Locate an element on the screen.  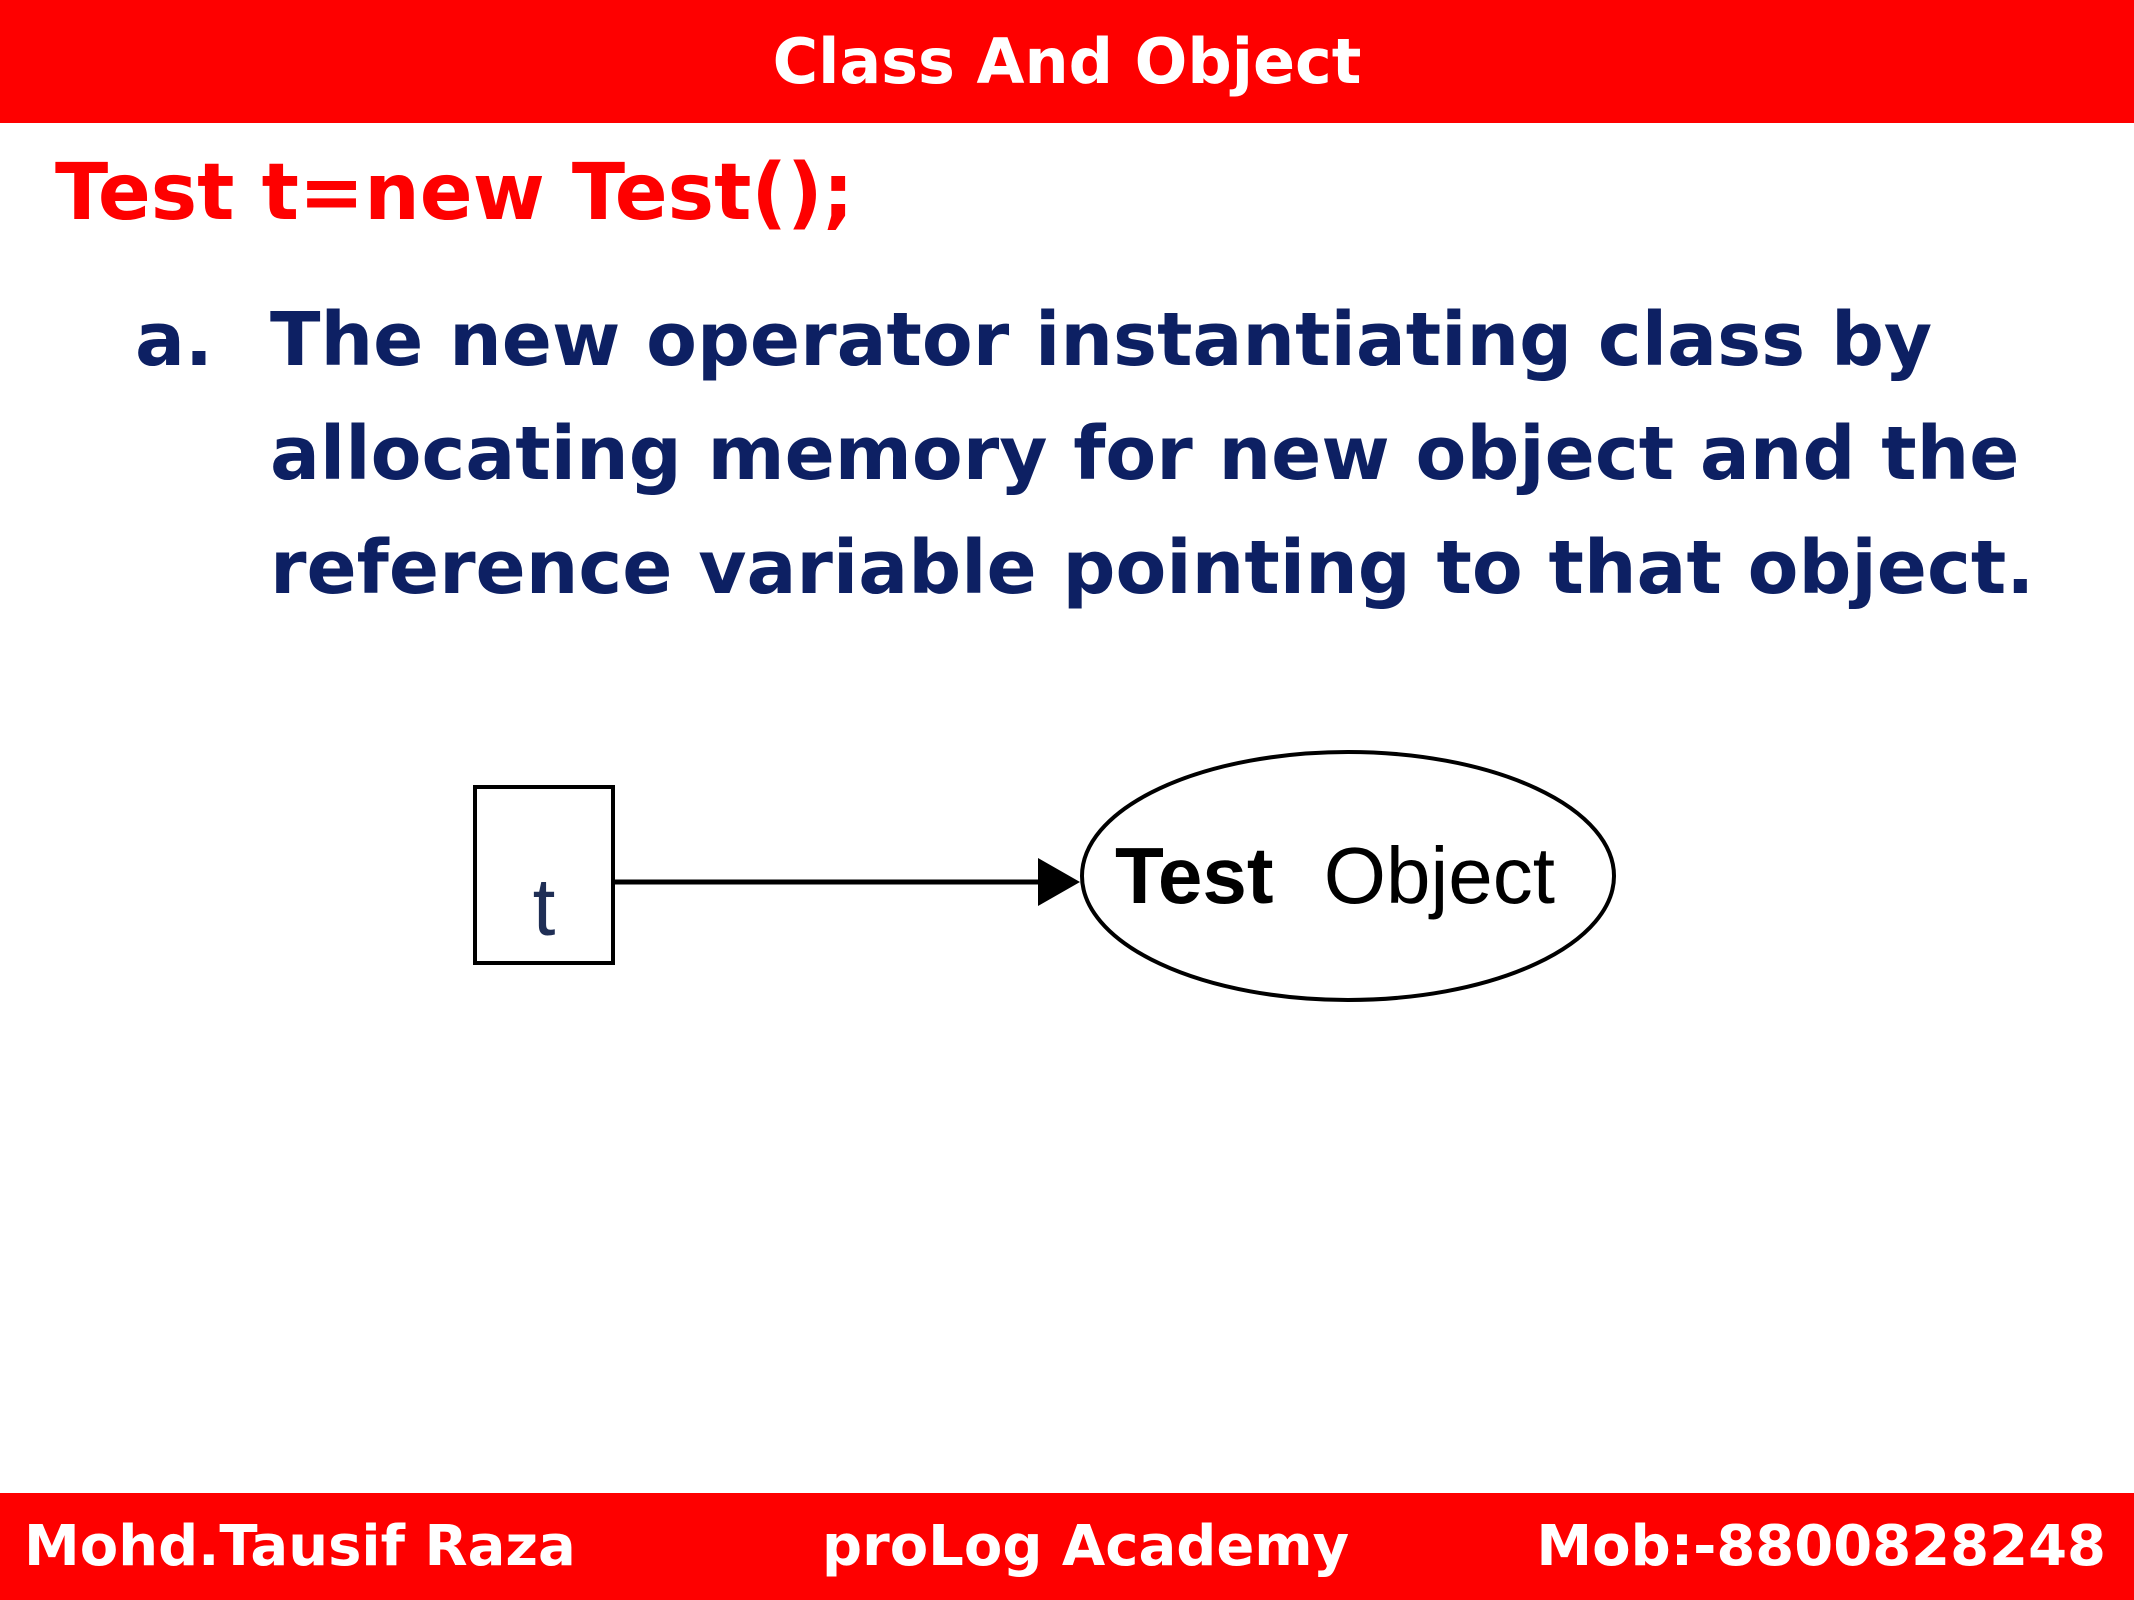
object-label-class: Test is located at coordinates (1194, 875).